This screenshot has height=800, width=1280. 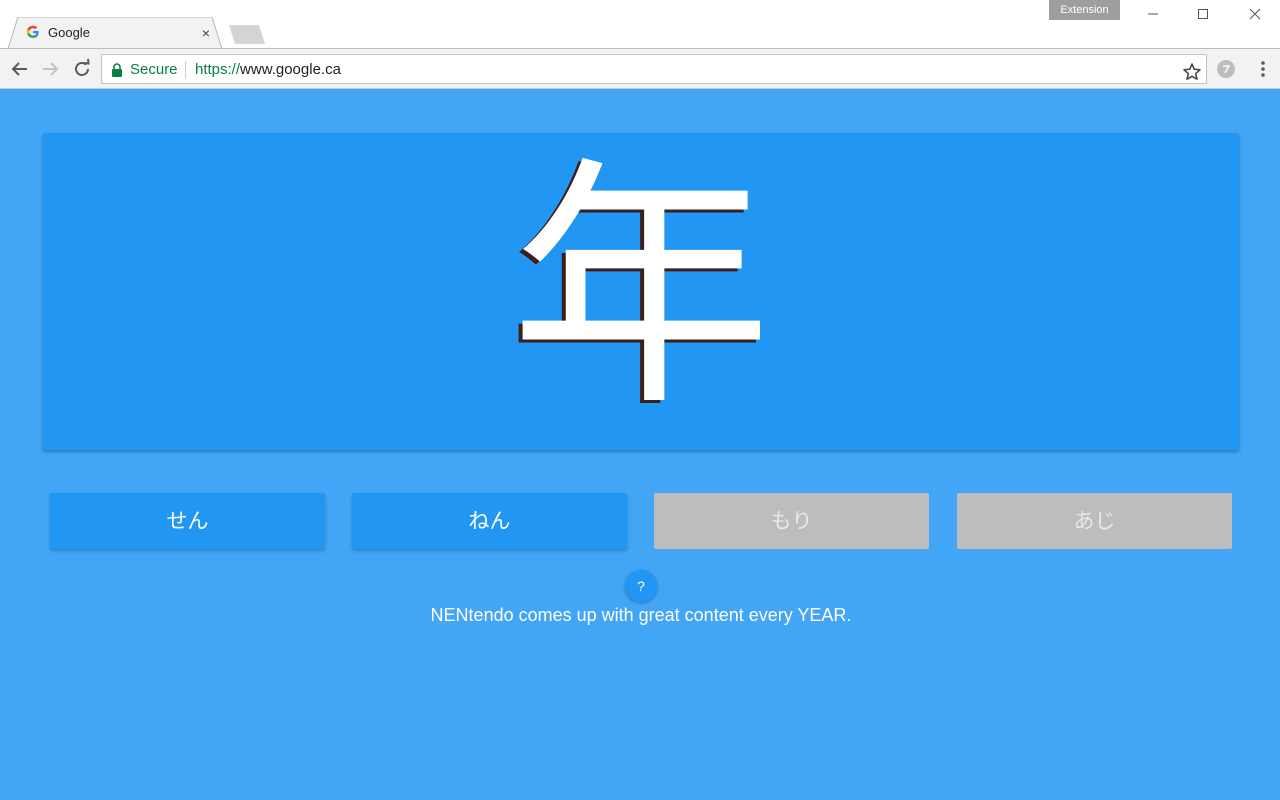 I want to click on kanji-character: 年, so click(x=641, y=288).